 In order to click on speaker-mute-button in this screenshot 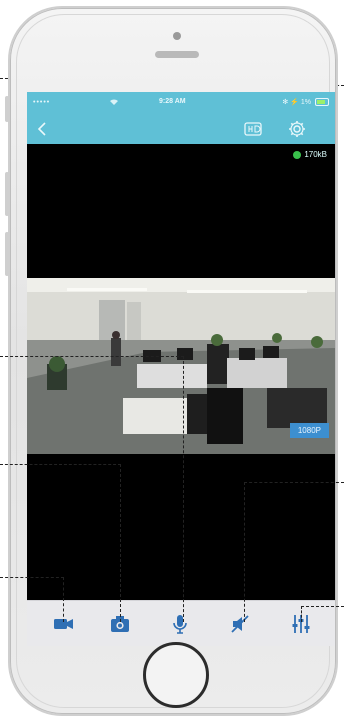, I will do `click(240, 624)`.